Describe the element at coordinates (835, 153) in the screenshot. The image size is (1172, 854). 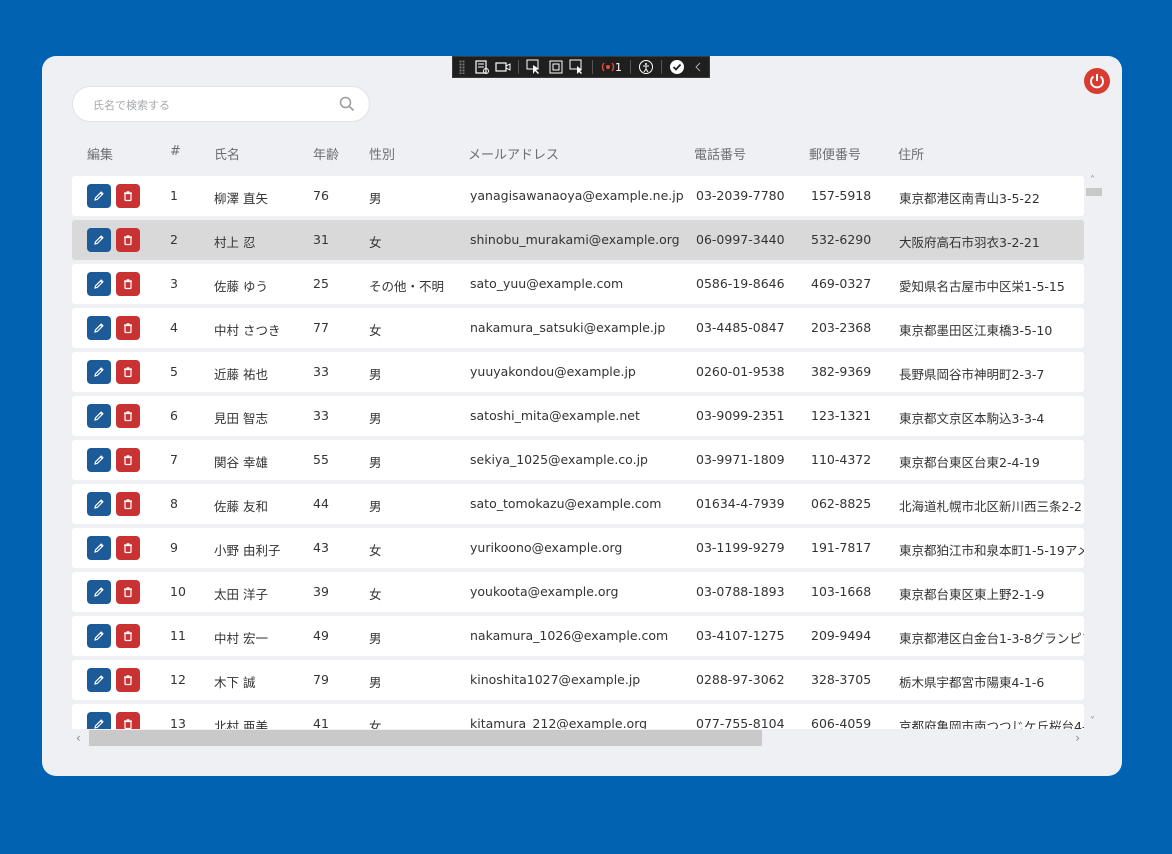
I see `col-postal: 郵便番号` at that location.